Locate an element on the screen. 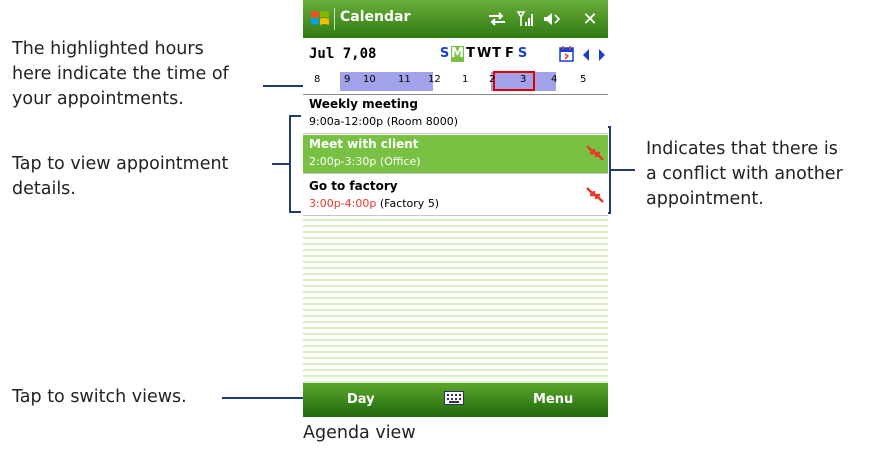  hour-label: 8 is located at coordinates (317, 79).